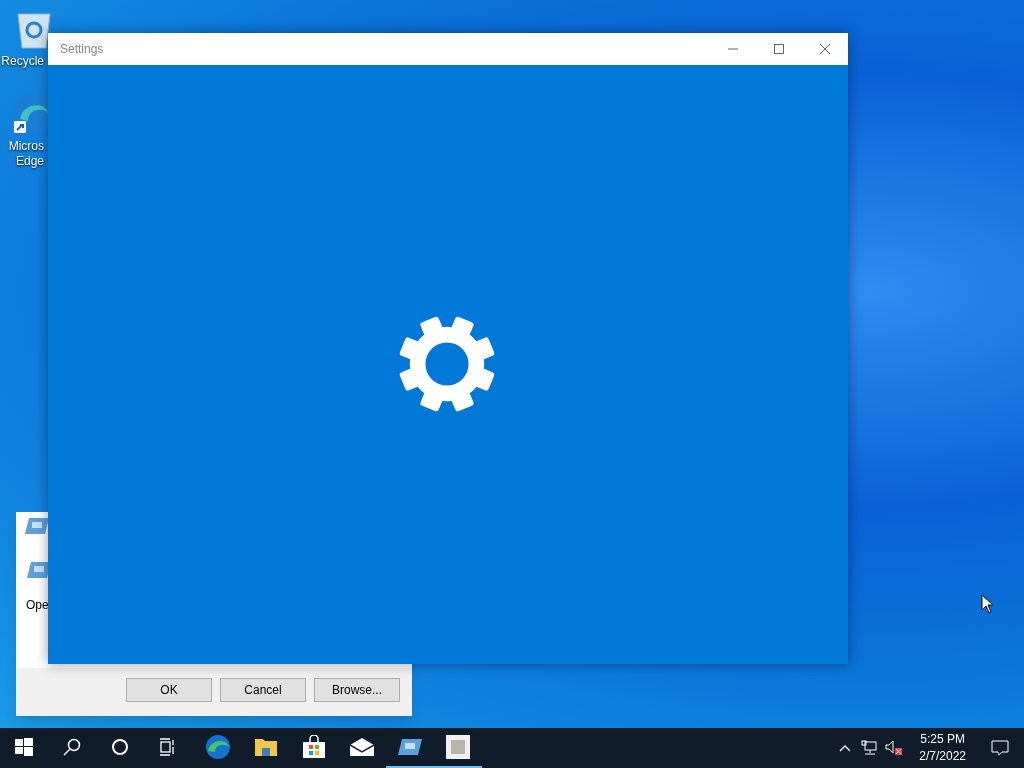 Image resolution: width=1024 pixels, height=768 pixels. Describe the element at coordinates (779, 49) in the screenshot. I see `maximize-icon` at that location.